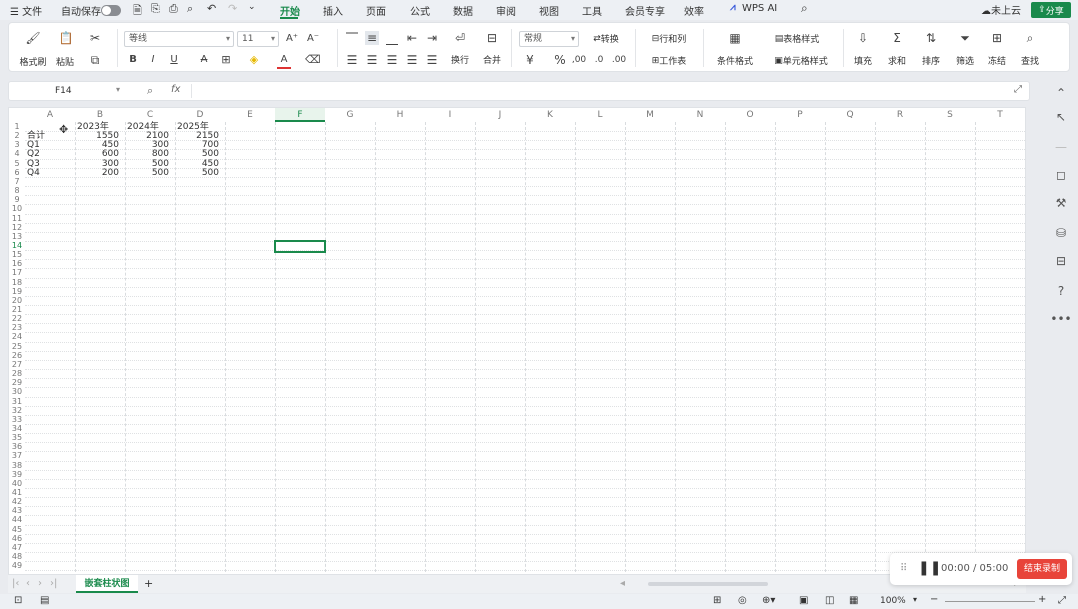  I want to click on table-style-button: ▤ 表格样式, so click(797, 39).